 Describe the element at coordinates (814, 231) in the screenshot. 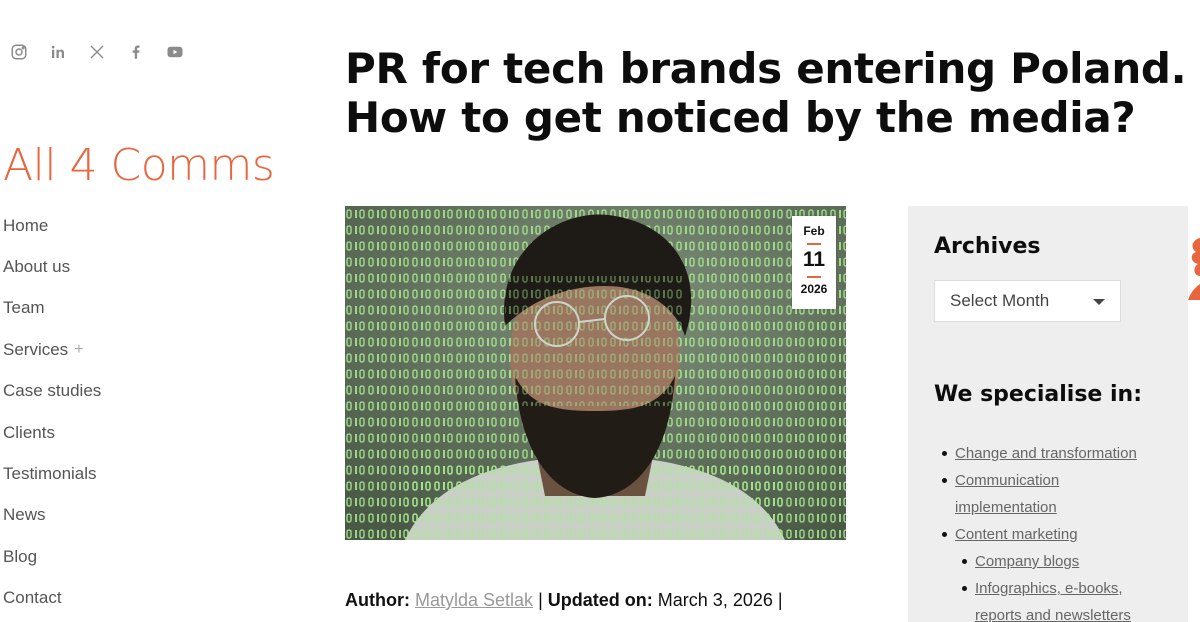

I see `date-month: Feb` at that location.